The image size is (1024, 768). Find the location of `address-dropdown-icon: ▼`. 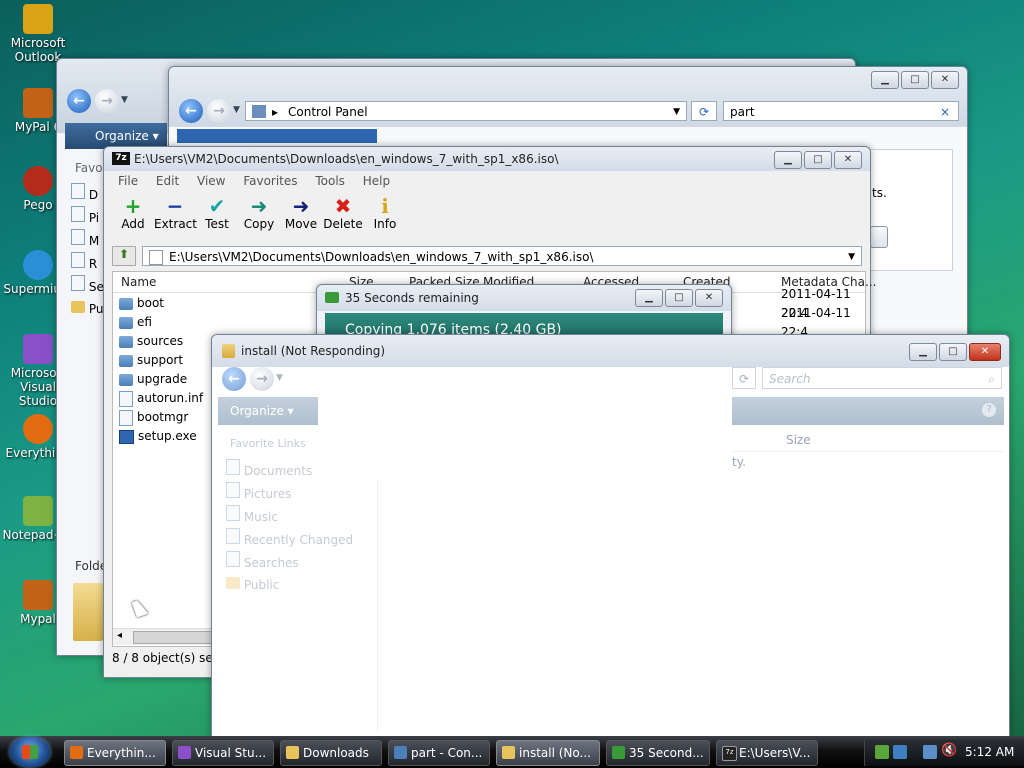

address-dropdown-icon: ▼ is located at coordinates (676, 111).